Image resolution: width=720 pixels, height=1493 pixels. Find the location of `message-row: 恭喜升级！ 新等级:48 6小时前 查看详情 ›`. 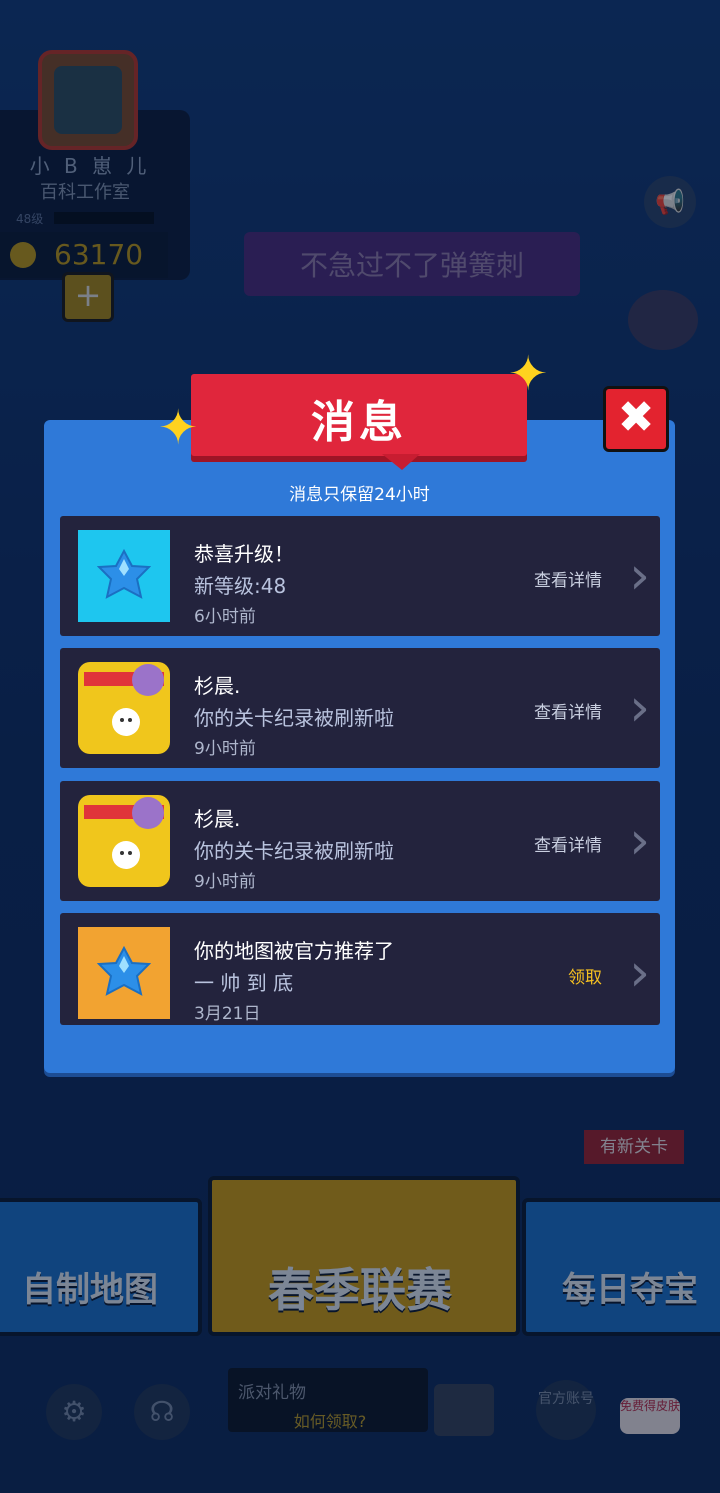

message-row: 恭喜升级！ 新等级:48 6小时前 查看详情 › is located at coordinates (360, 576).